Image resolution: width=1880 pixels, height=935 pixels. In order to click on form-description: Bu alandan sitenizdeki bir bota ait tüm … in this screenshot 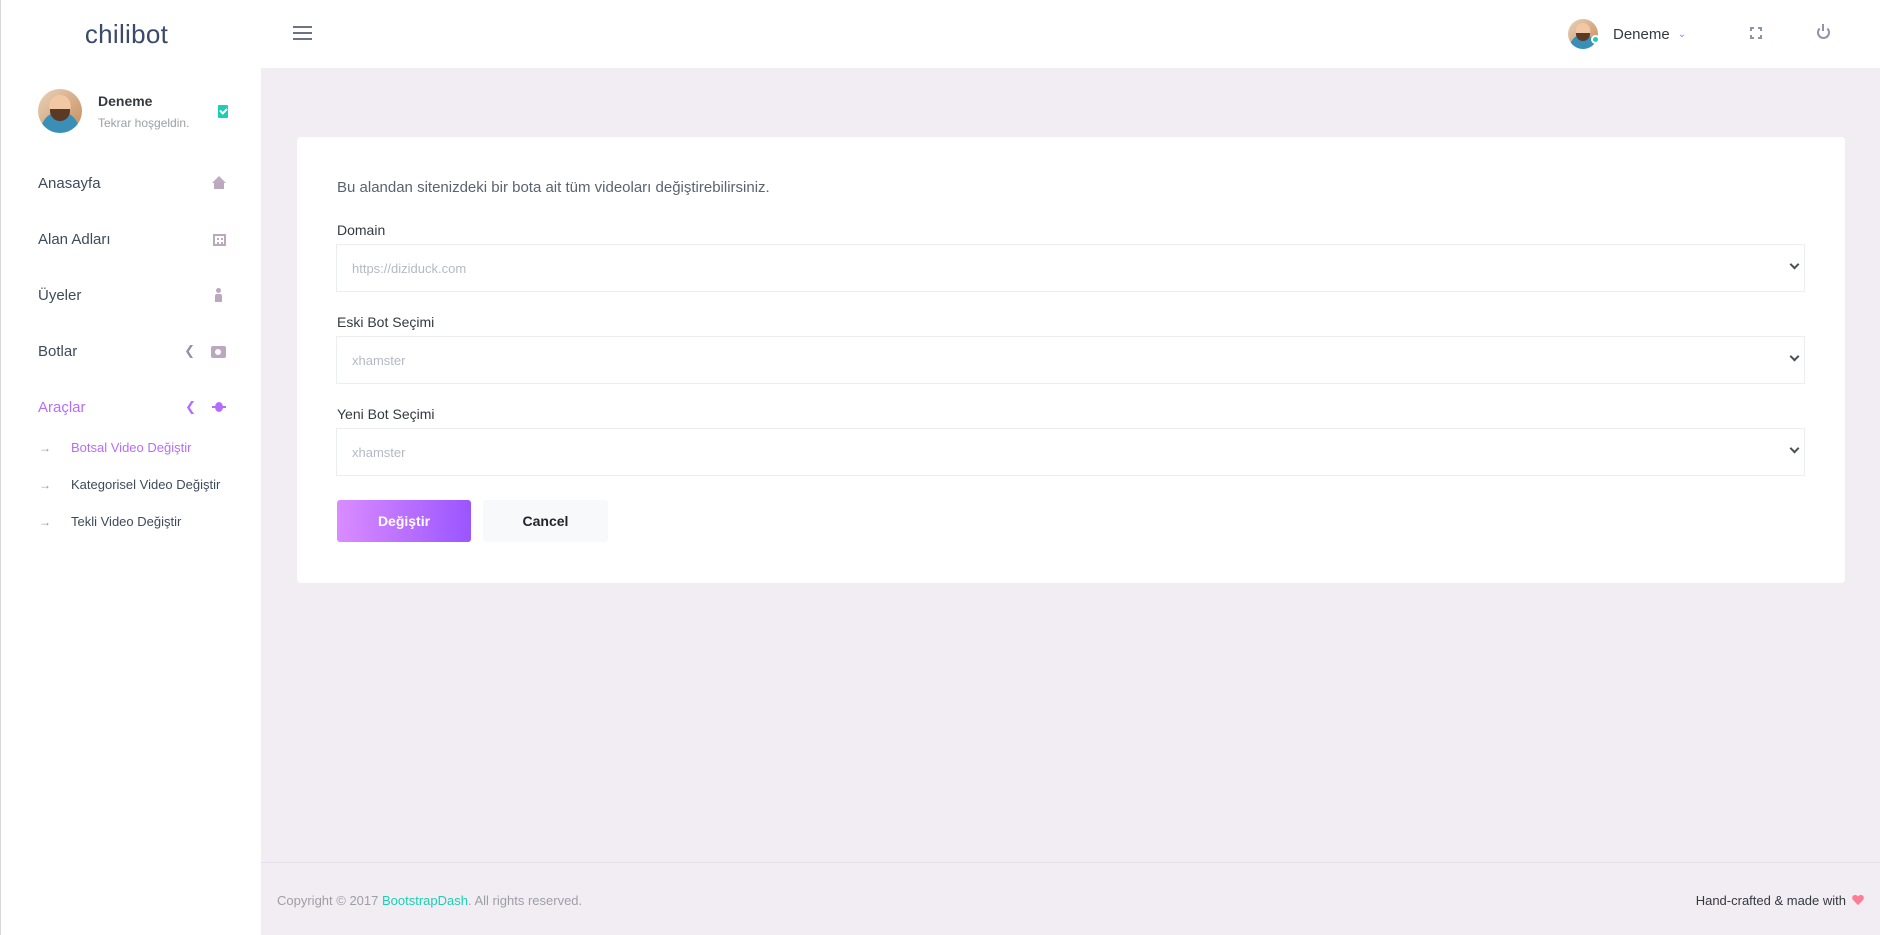, I will do `click(553, 187)`.